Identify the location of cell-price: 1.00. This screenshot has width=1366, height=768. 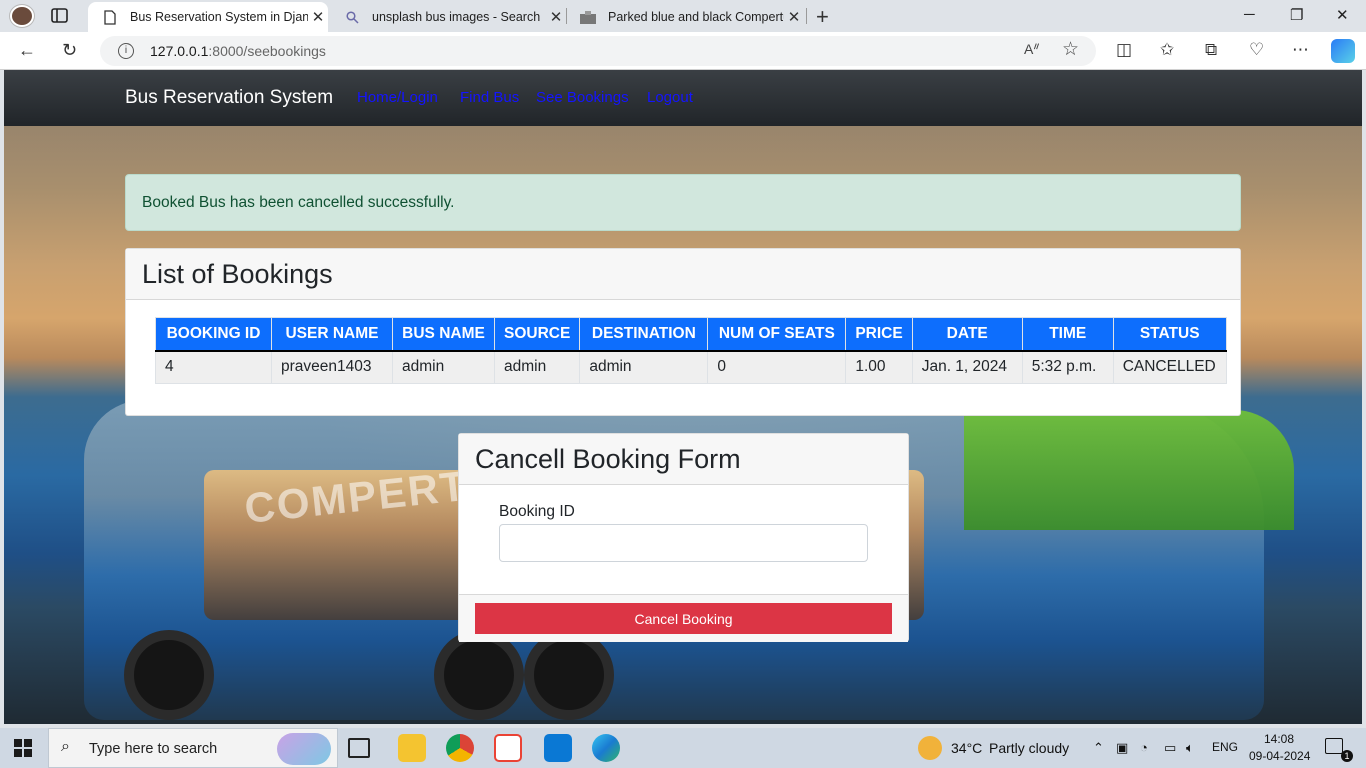
(879, 367).